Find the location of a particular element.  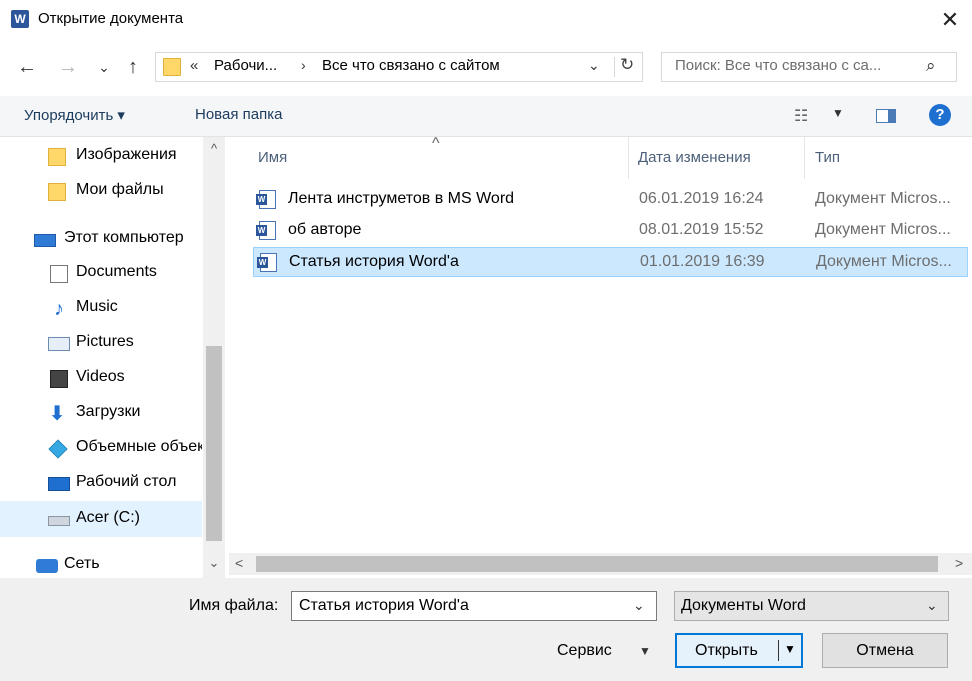

file-date: 01.01.2019 16:39 is located at coordinates (702, 261).